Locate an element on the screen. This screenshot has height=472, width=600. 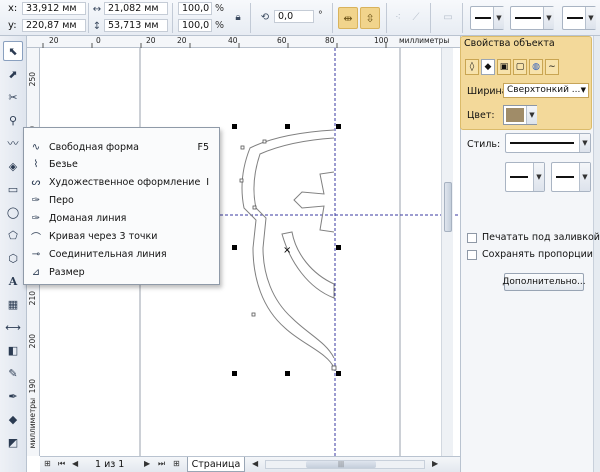
basic-shapes-icon: ⬡ is located at coordinates (13, 258).